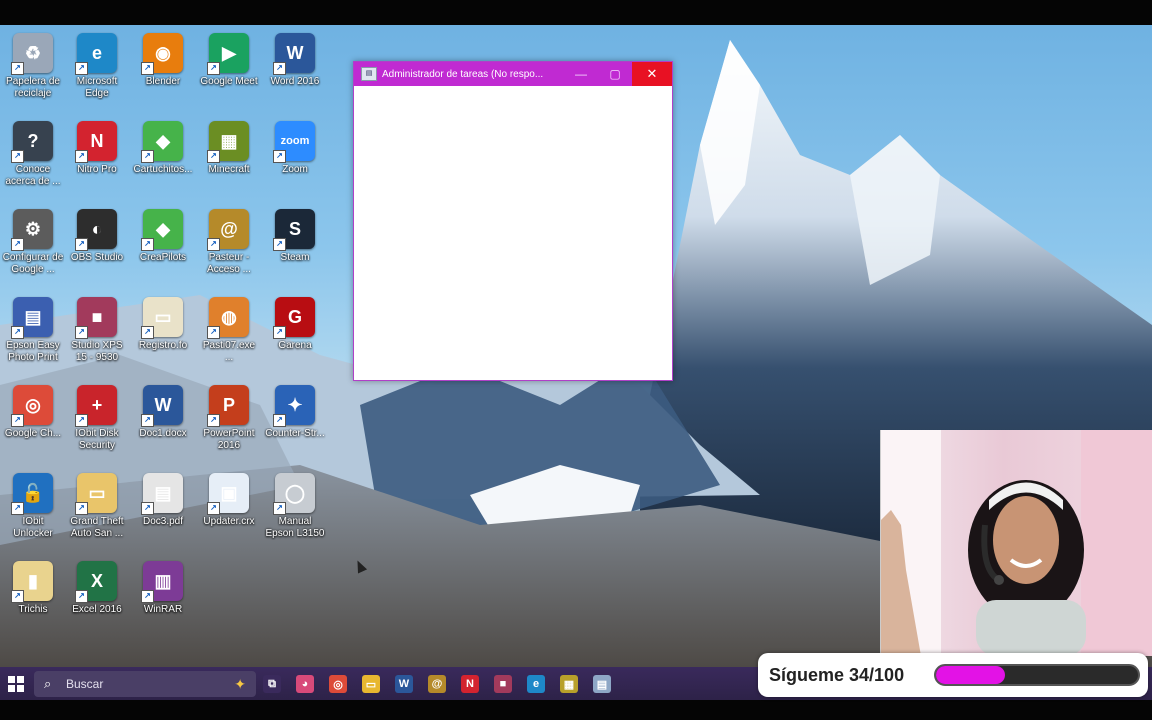 The image size is (1152, 720). Describe the element at coordinates (470, 684) in the screenshot. I see `nitro-icon: N` at that location.